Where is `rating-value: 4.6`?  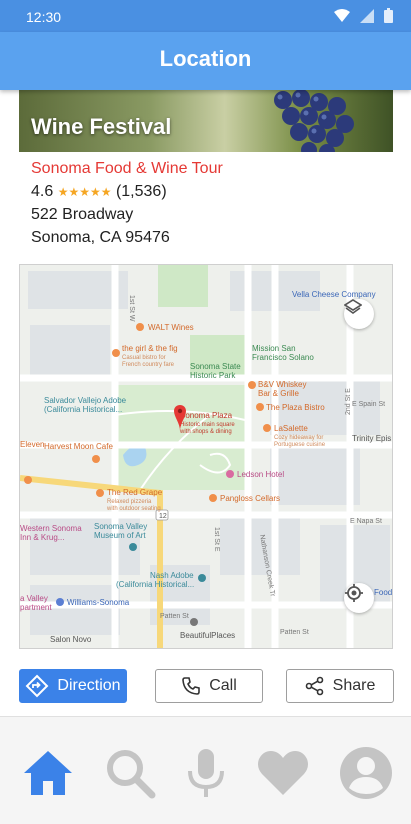
rating-value: 4.6 is located at coordinates (42, 191).